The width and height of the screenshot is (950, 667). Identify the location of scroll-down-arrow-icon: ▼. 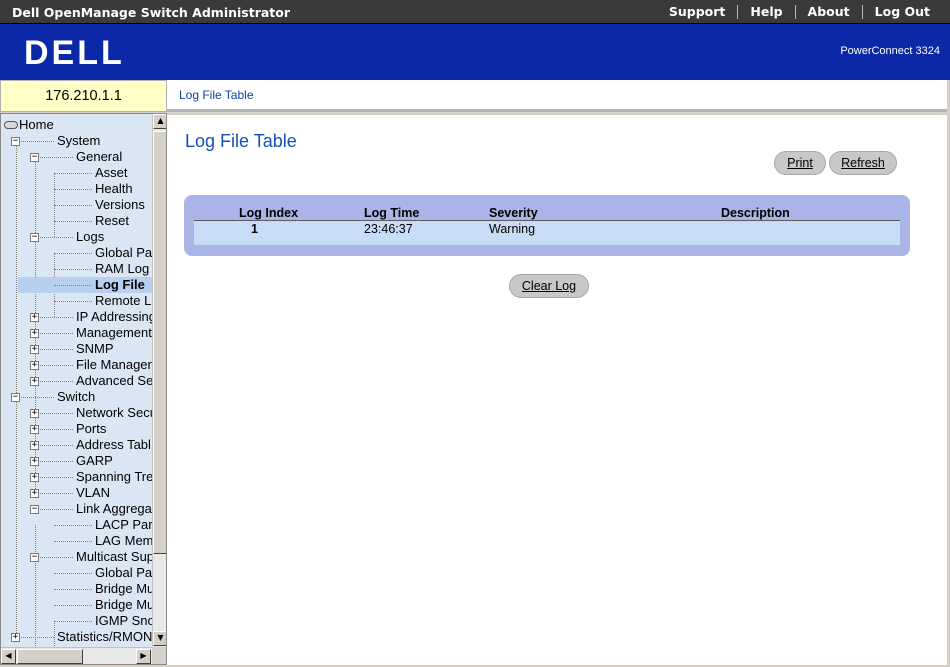
(159, 638).